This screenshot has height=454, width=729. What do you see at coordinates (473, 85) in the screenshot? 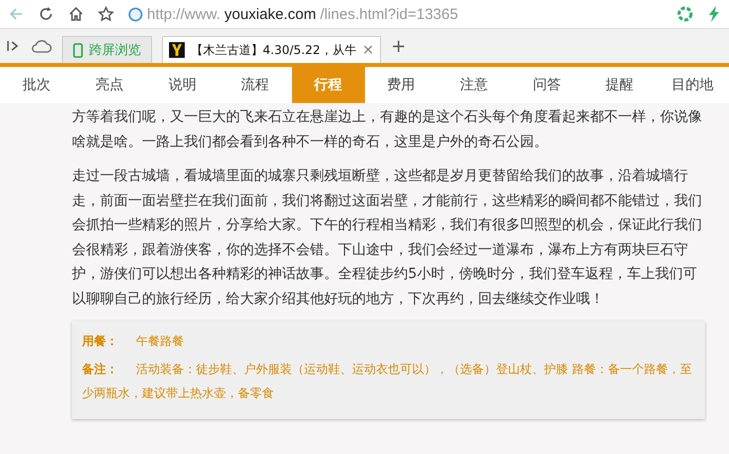
I see `nav-tab: 注意` at bounding box center [473, 85].